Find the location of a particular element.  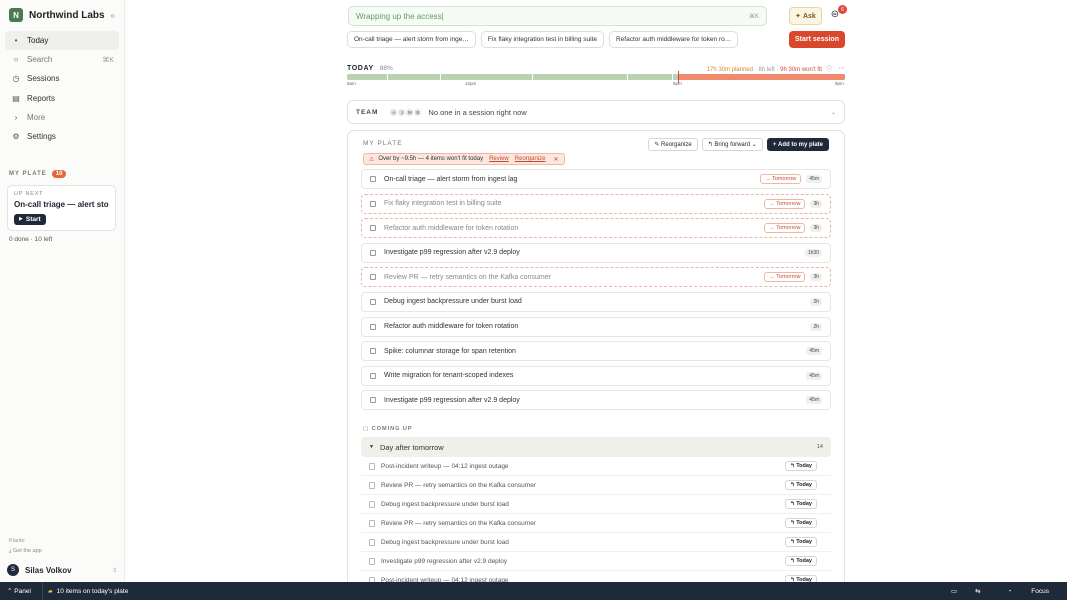

timeline-percent: 88% is located at coordinates (386, 68).